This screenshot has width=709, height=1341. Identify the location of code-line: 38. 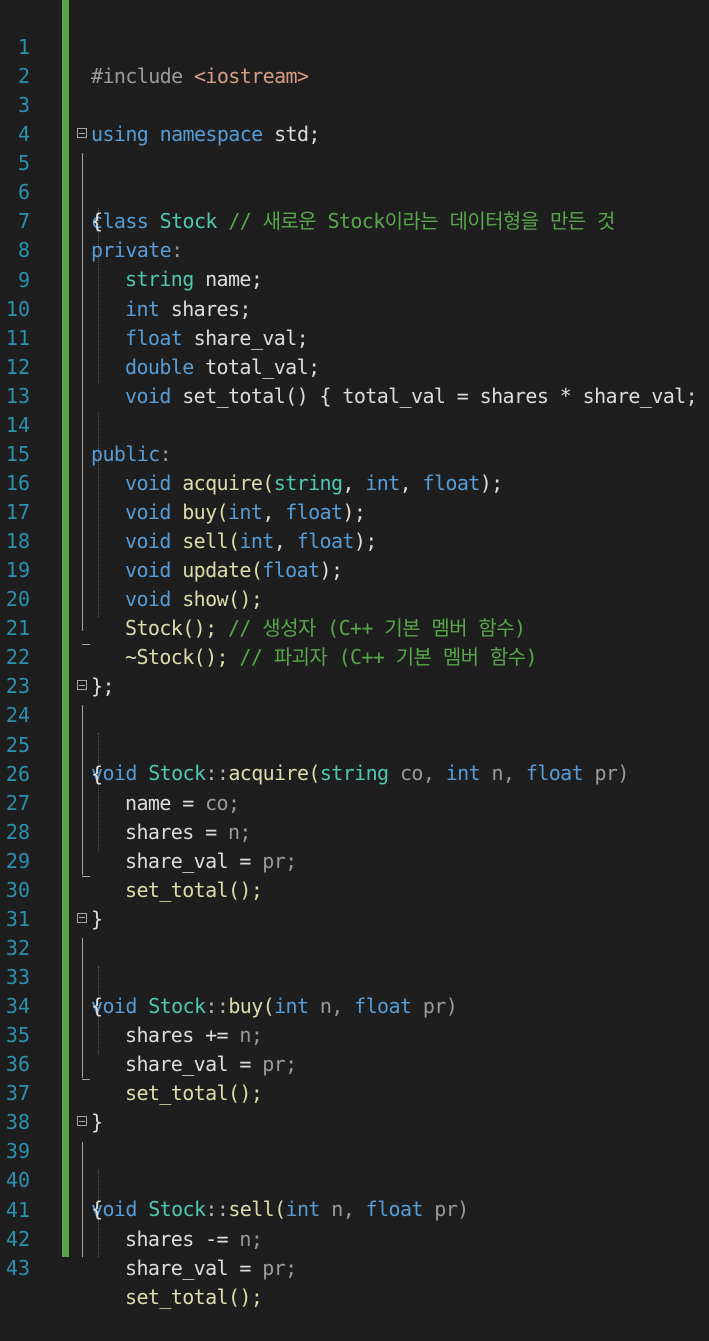
(354, 1106).